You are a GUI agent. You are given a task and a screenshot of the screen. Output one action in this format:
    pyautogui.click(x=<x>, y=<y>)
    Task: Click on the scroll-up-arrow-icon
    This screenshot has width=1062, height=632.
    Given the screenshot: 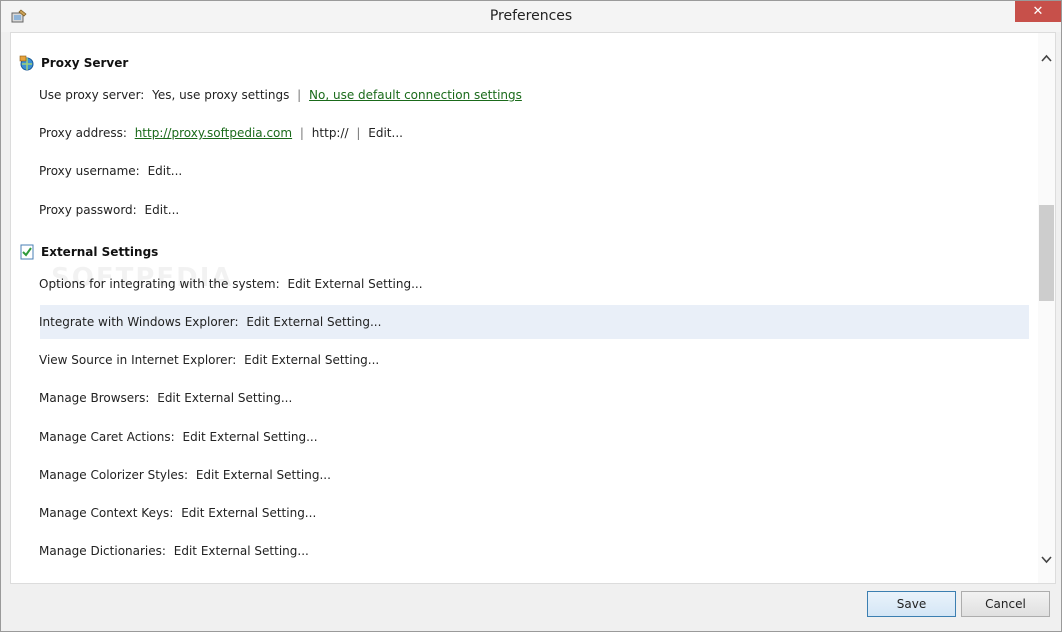 What is the action you would take?
    pyautogui.click(x=1046, y=59)
    